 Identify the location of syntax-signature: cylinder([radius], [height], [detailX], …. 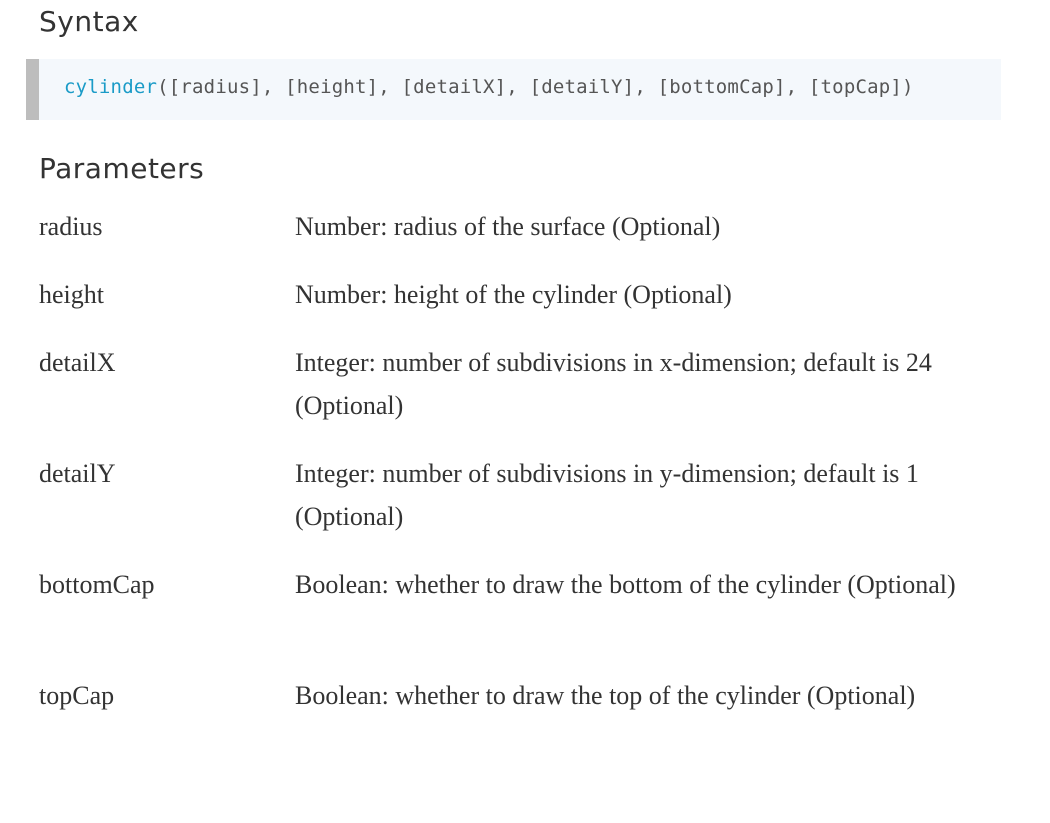
(489, 87).